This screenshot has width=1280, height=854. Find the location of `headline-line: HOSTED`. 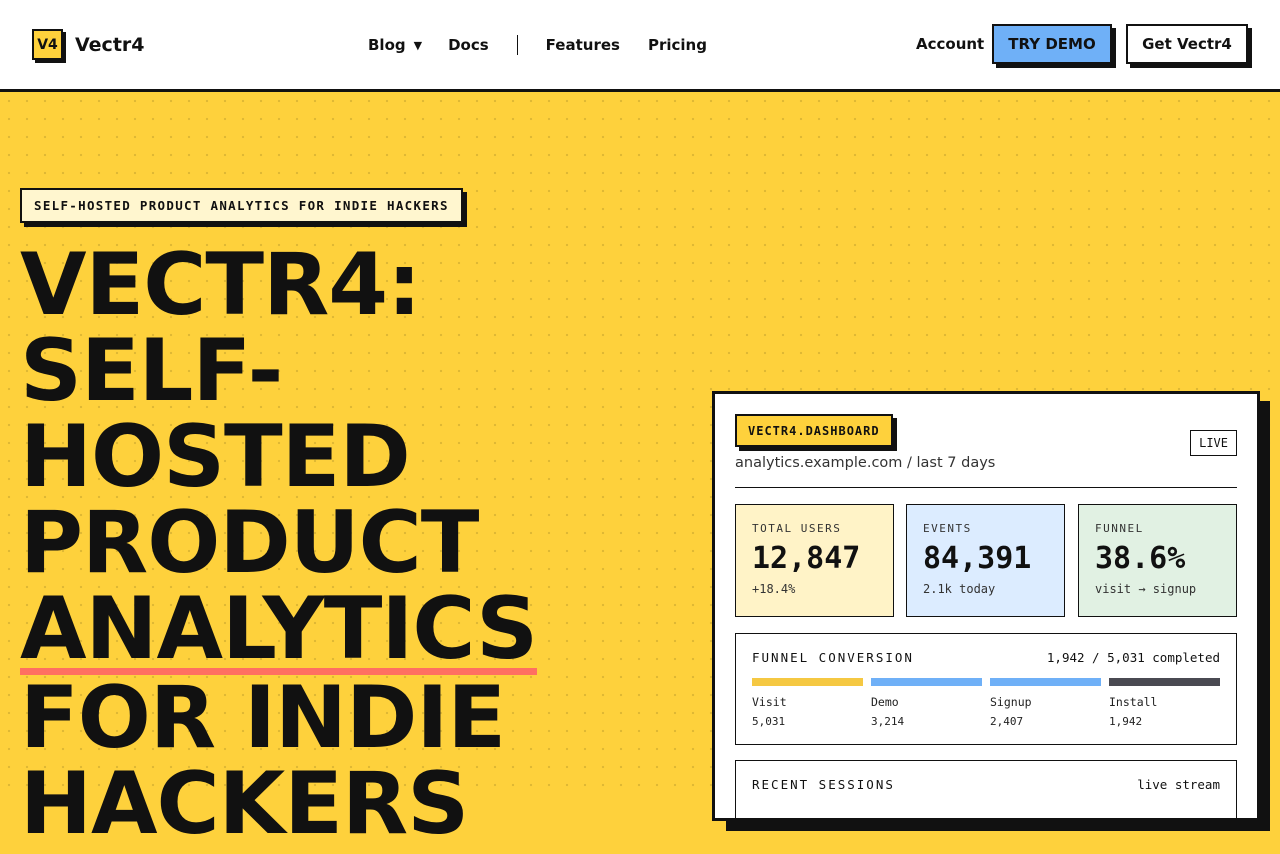

headline-line: HOSTED is located at coordinates (215, 457).